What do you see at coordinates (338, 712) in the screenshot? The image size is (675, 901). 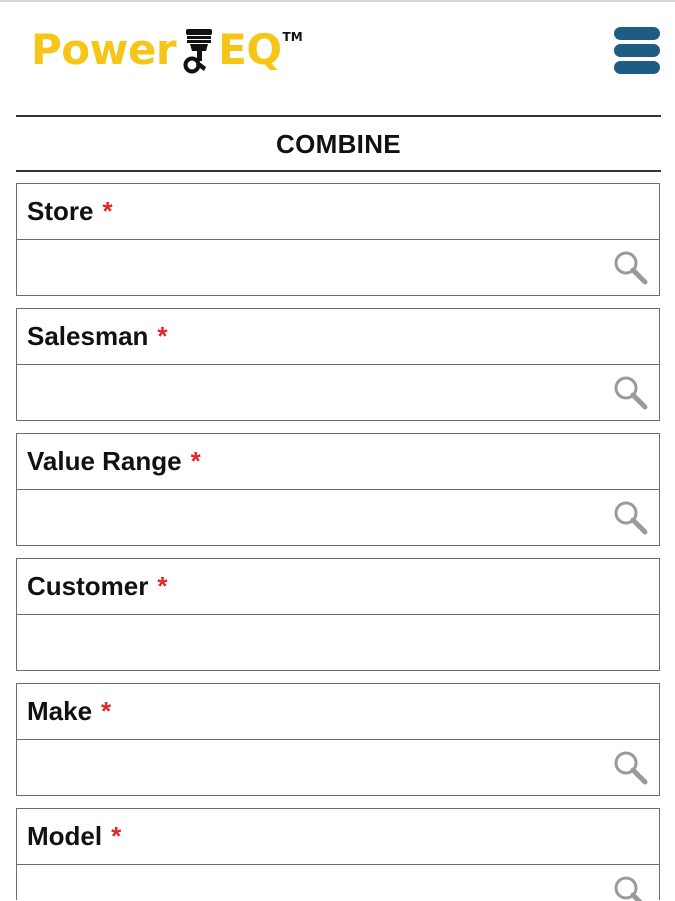 I see `make-label: Make *` at bounding box center [338, 712].